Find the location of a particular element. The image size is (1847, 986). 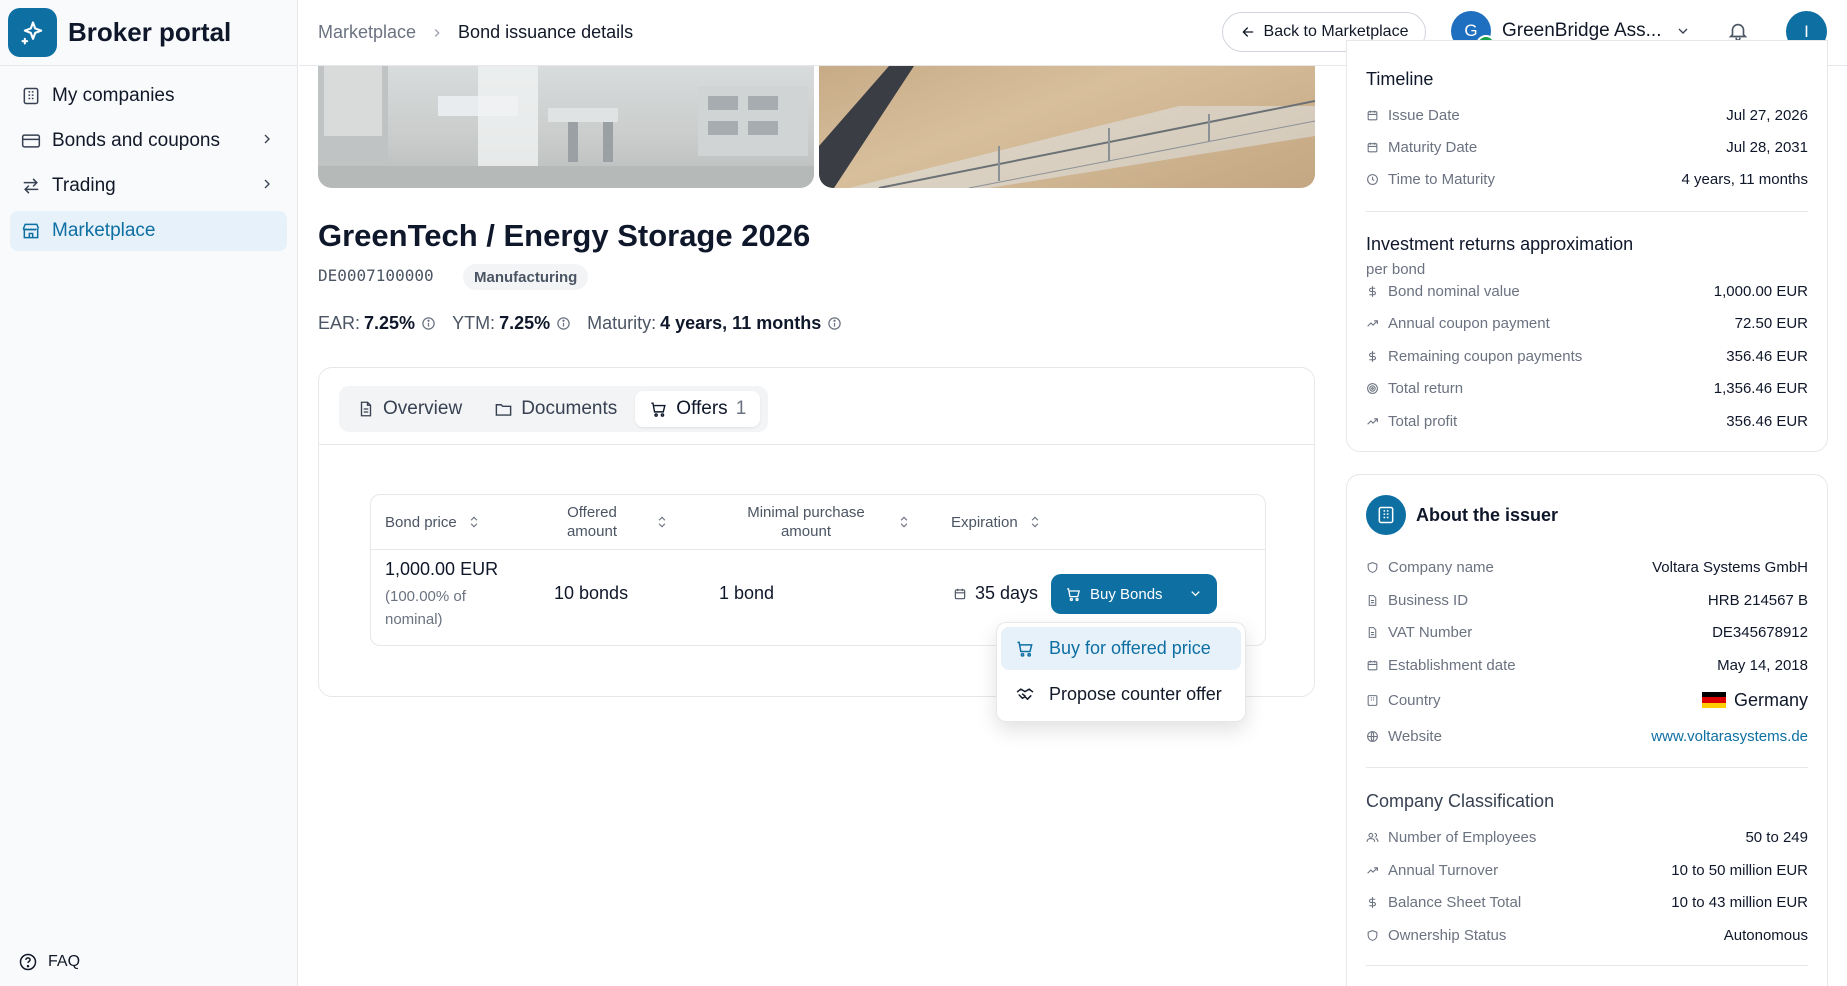

menu-item-label: Buy for offered price is located at coordinates (1130, 648).